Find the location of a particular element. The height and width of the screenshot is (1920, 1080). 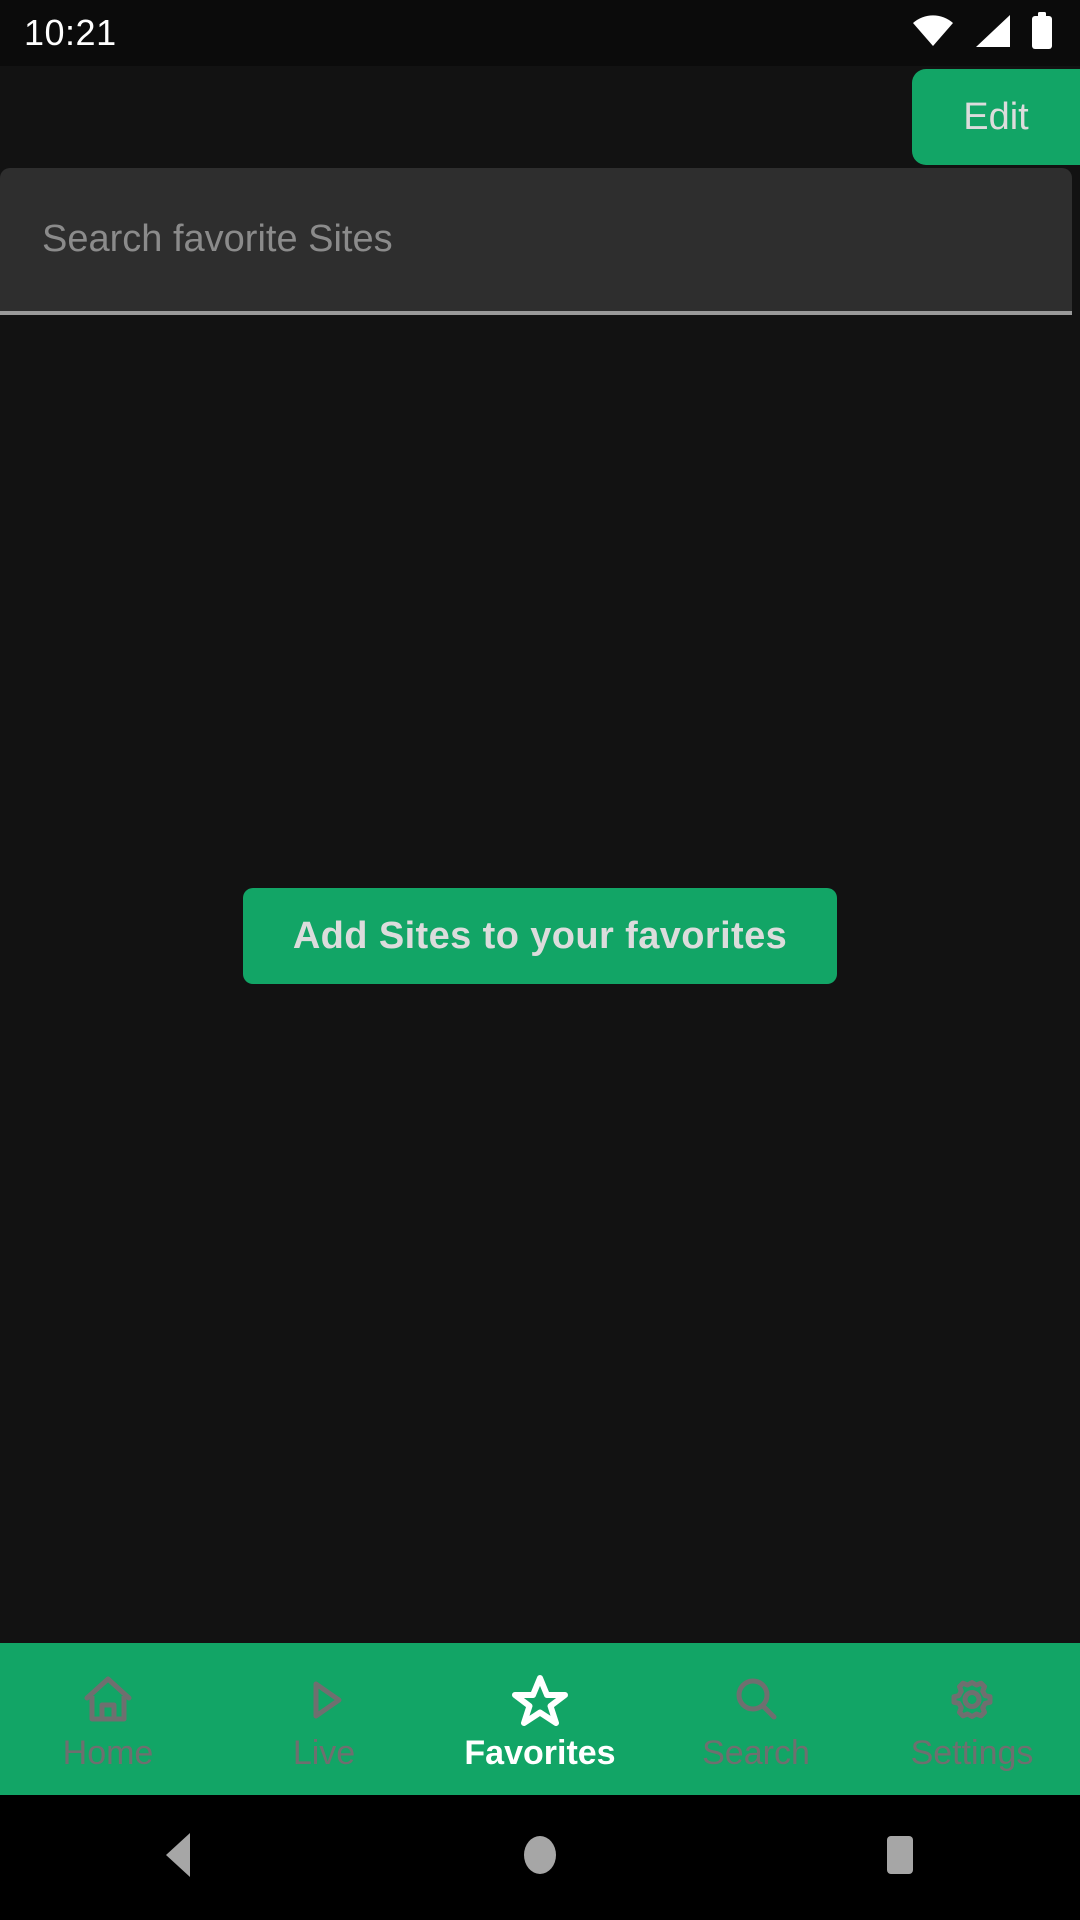

tab-settings: Settings is located at coordinates (972, 1719).